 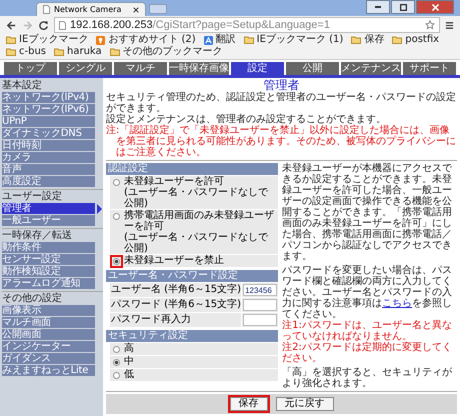 What do you see at coordinates (260, 290) in the screenshot?
I see `input-field: 123456` at bounding box center [260, 290].